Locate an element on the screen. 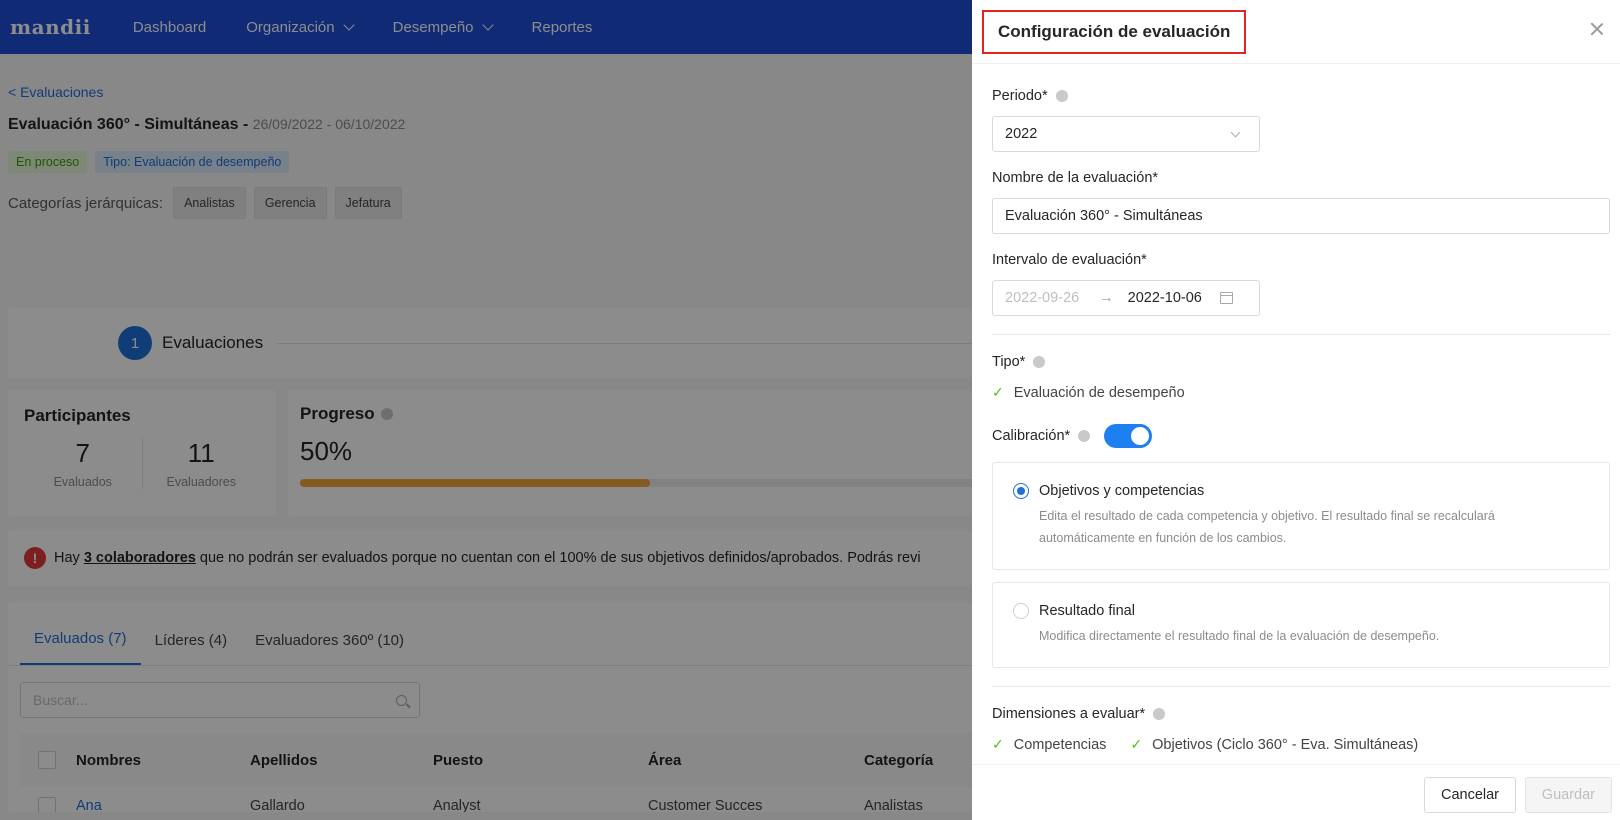  drawer-footer: Cancelar Guardar is located at coordinates (1296, 792).